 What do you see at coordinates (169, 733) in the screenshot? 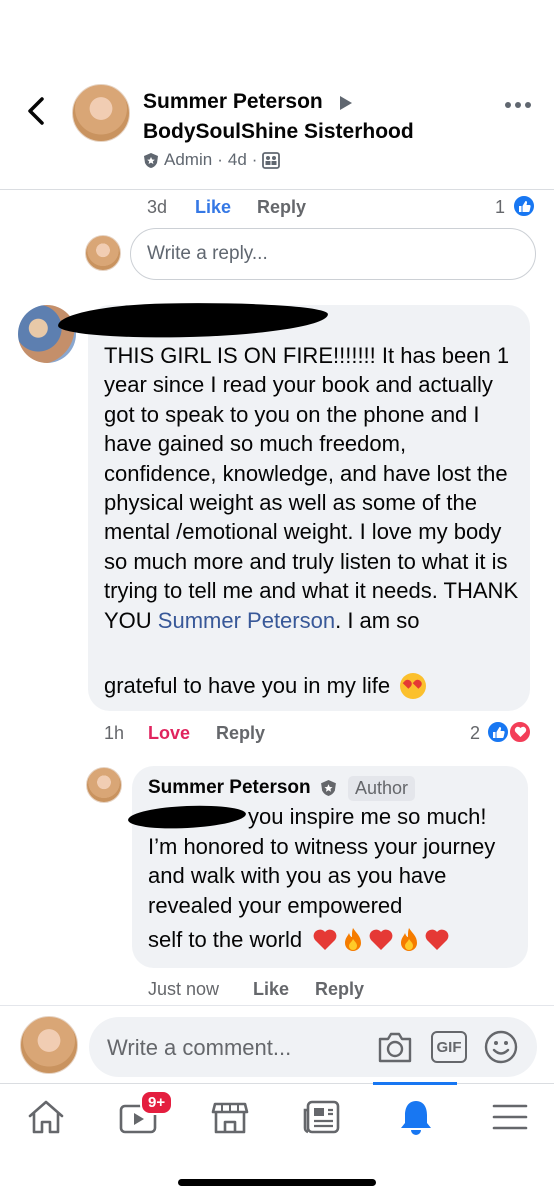
I see `love-button: Love` at bounding box center [169, 733].